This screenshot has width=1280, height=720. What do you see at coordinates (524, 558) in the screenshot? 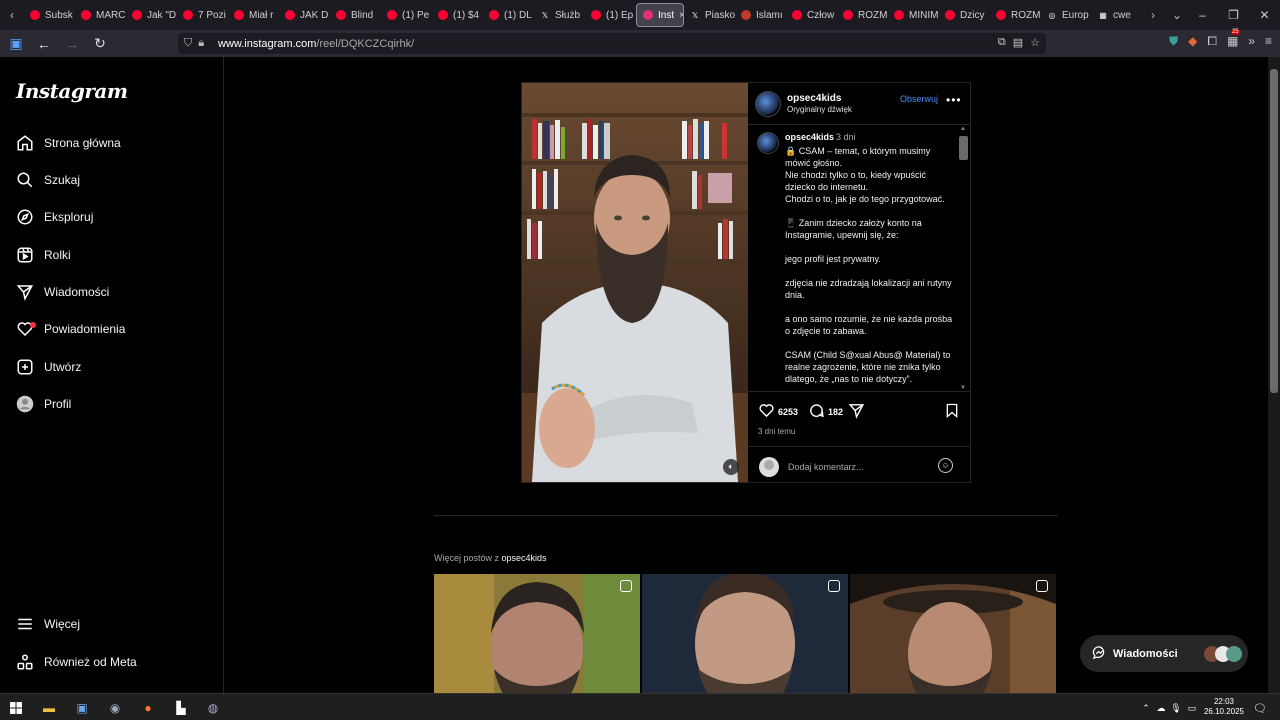
I see `more-posts-user: opsec4kids` at bounding box center [524, 558].